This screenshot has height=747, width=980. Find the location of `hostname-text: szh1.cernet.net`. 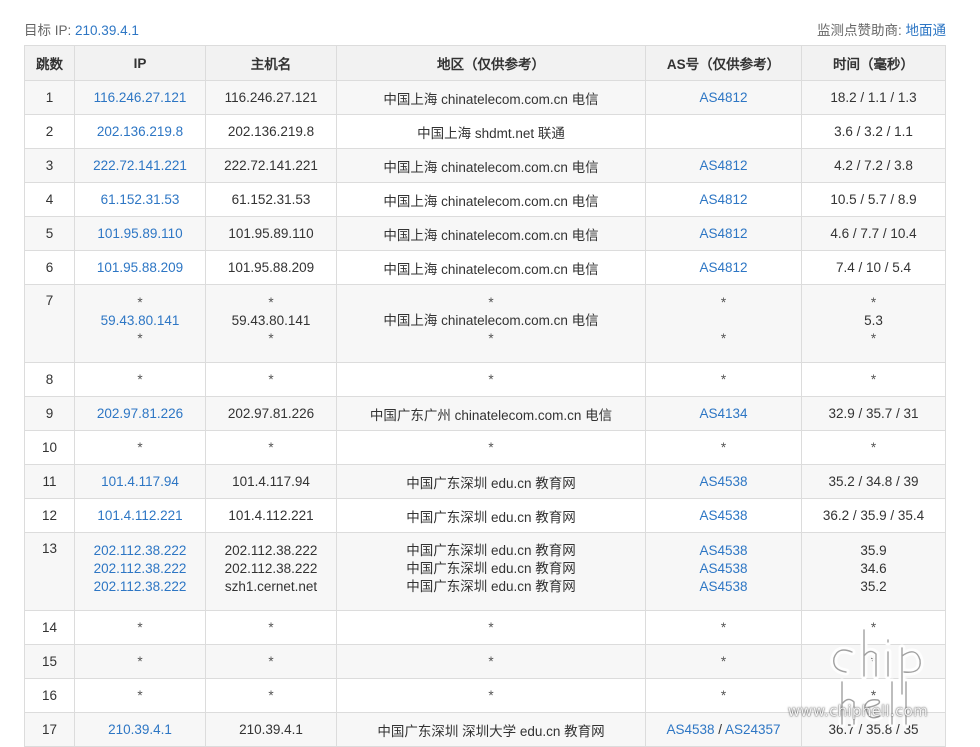

hostname-text: szh1.cernet.net is located at coordinates (271, 586).